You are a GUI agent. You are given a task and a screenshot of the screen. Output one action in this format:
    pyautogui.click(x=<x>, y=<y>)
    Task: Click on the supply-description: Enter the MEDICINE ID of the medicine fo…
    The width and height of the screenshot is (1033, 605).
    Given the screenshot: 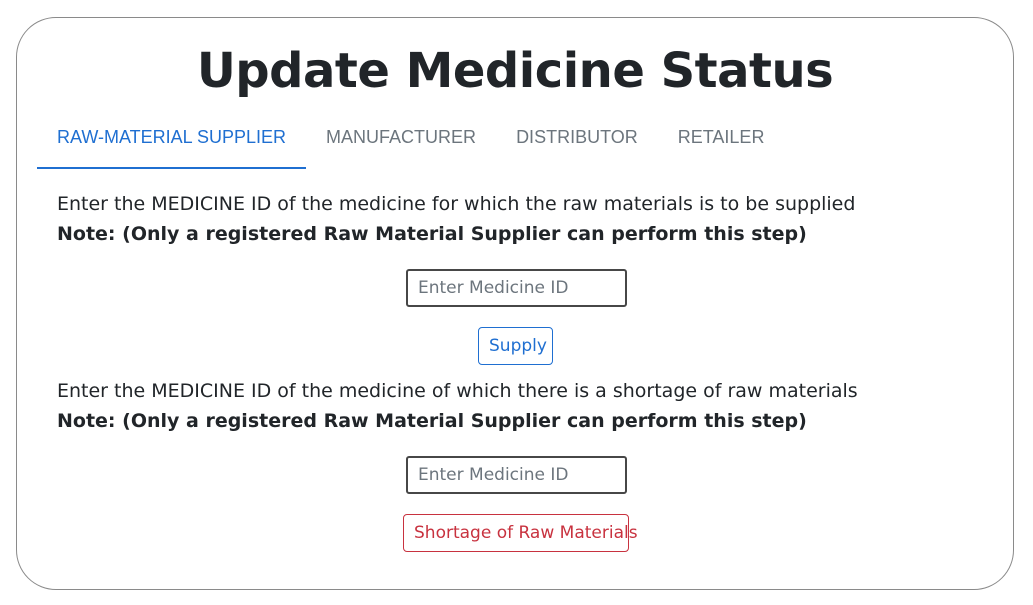 What is the action you would take?
    pyautogui.click(x=456, y=204)
    